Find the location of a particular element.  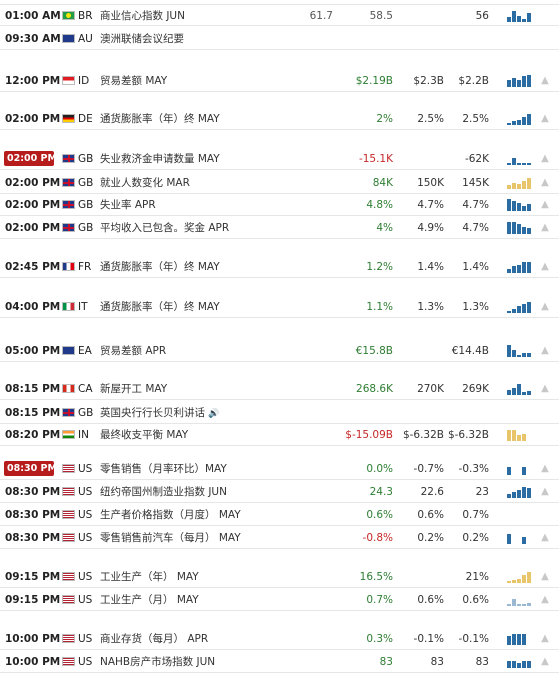

actual-value is located at coordinates (361, 413).